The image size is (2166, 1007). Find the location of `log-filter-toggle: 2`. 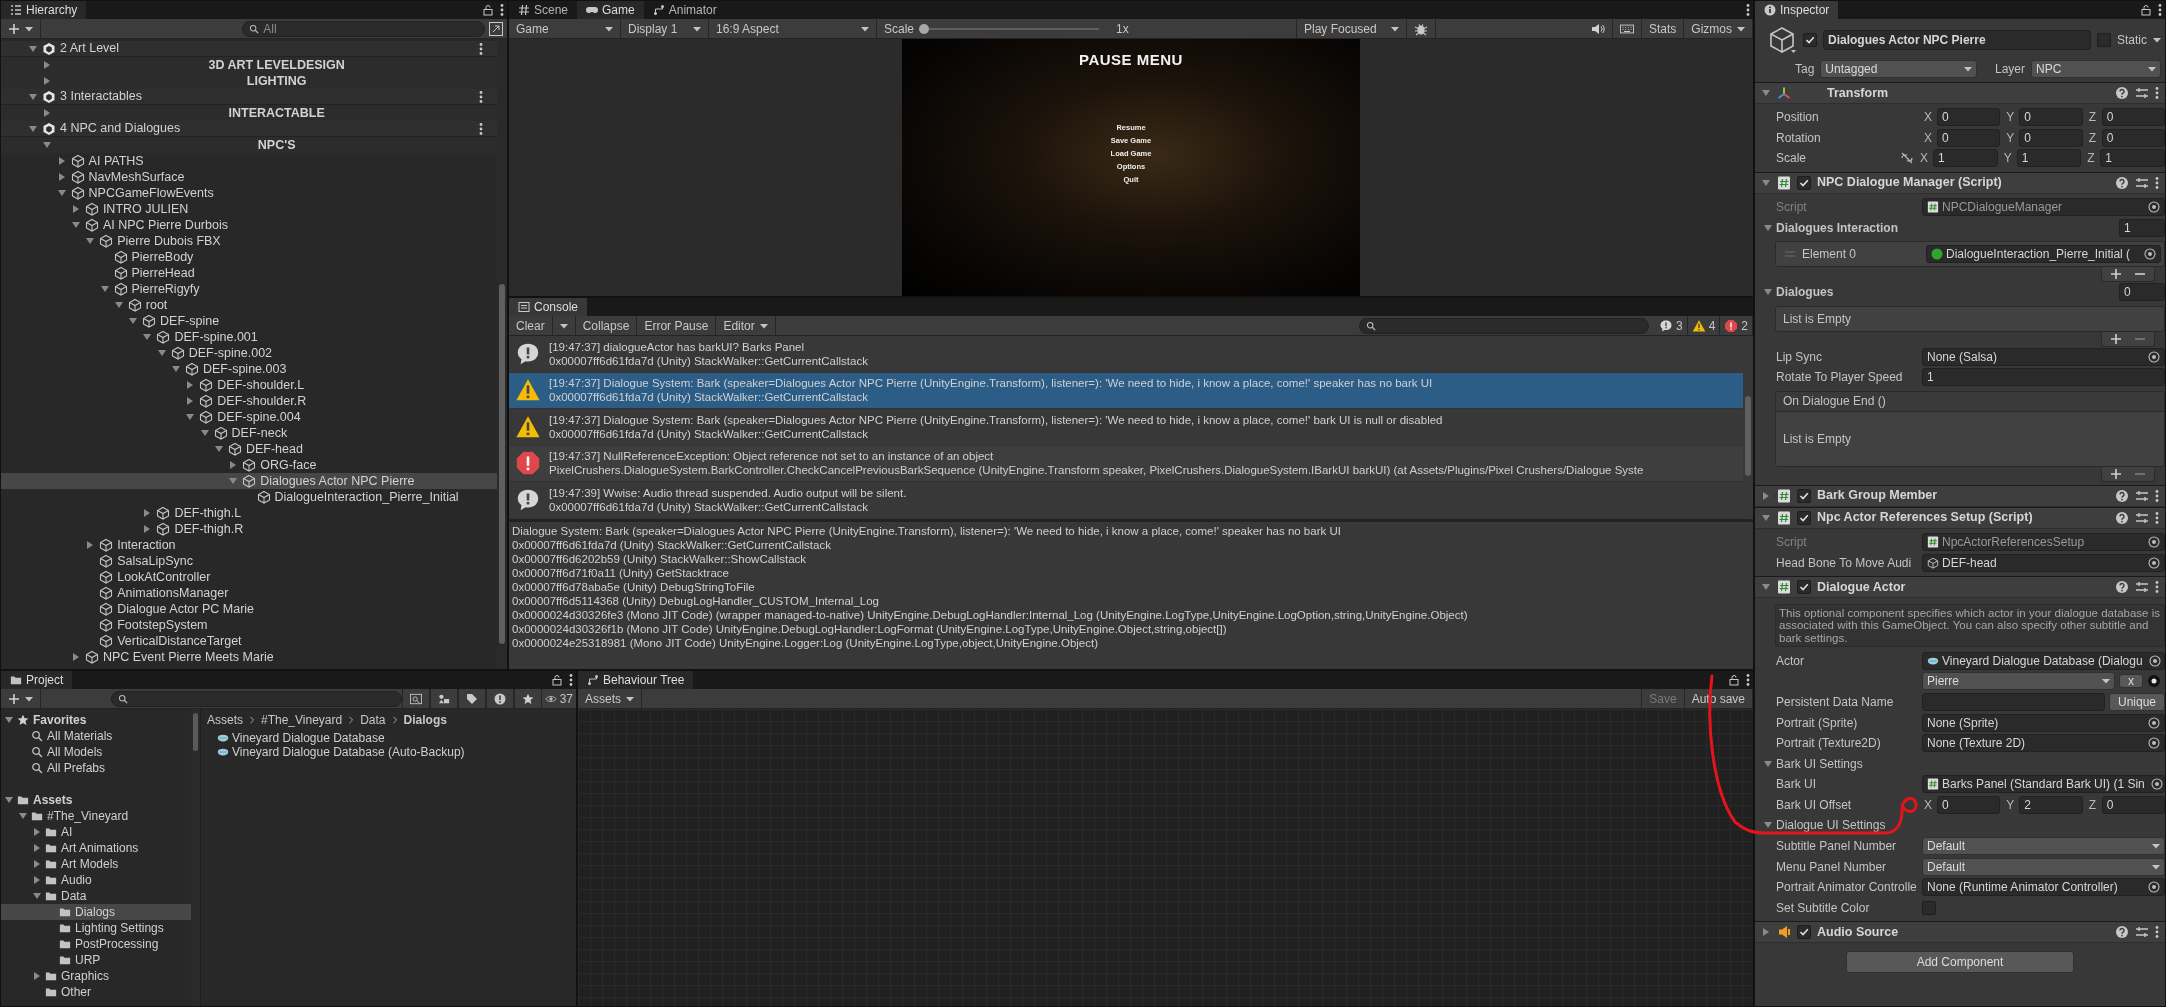

log-filter-toggle: 2 is located at coordinates (1736, 325).